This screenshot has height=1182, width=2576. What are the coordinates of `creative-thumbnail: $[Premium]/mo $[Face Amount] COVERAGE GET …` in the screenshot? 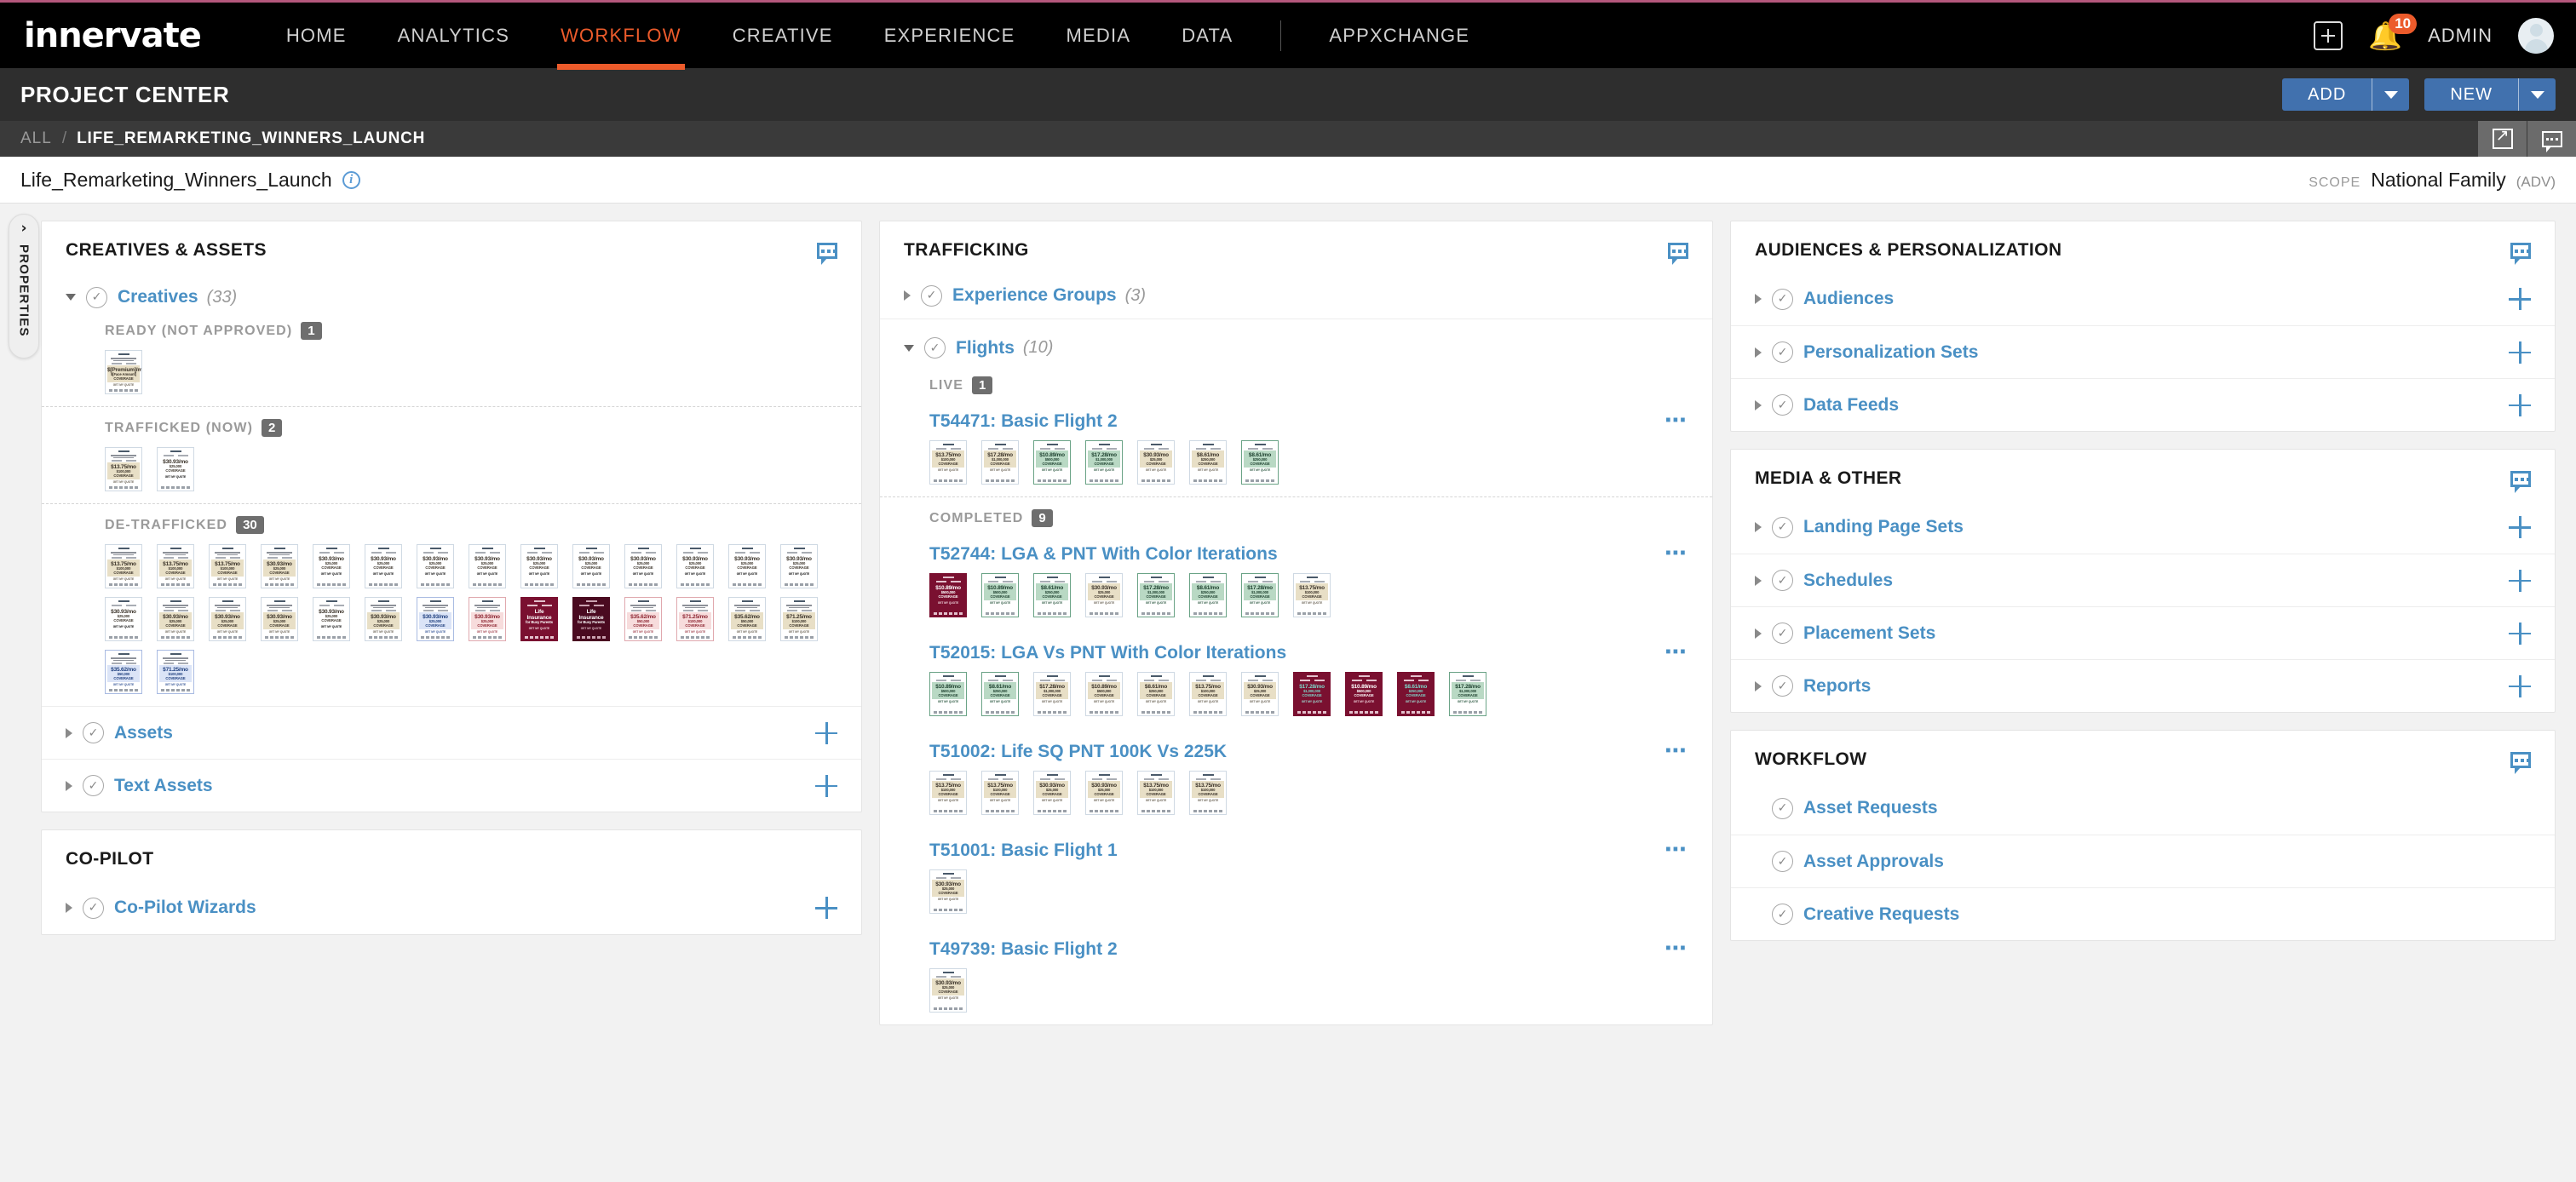 It's located at (123, 372).